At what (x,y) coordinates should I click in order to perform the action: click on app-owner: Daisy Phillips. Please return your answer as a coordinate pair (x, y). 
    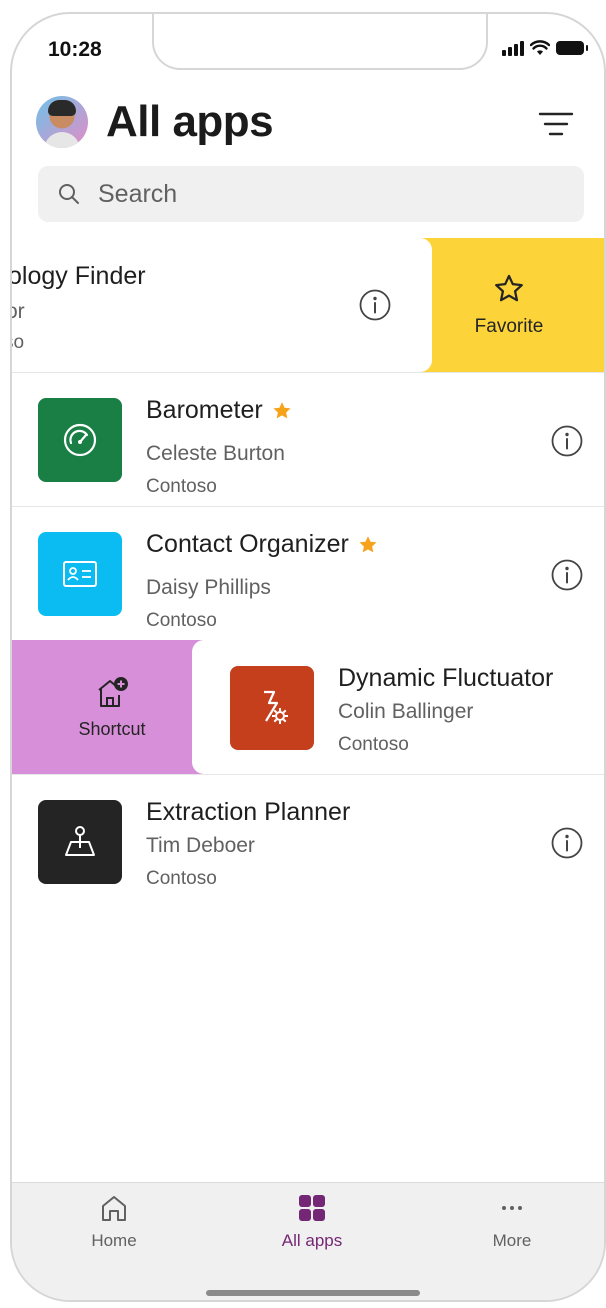
    Looking at the image, I should click on (208, 587).